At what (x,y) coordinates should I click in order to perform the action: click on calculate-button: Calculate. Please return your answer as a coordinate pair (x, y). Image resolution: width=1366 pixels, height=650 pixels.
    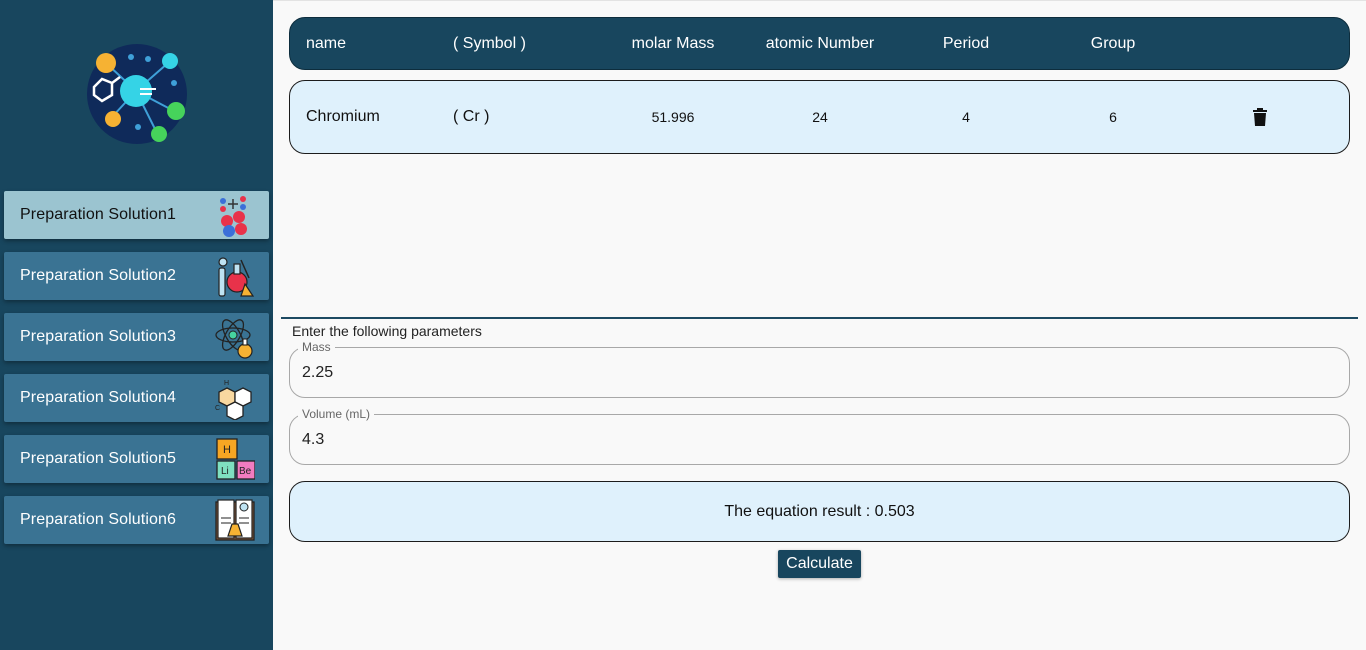
    Looking at the image, I should click on (819, 564).